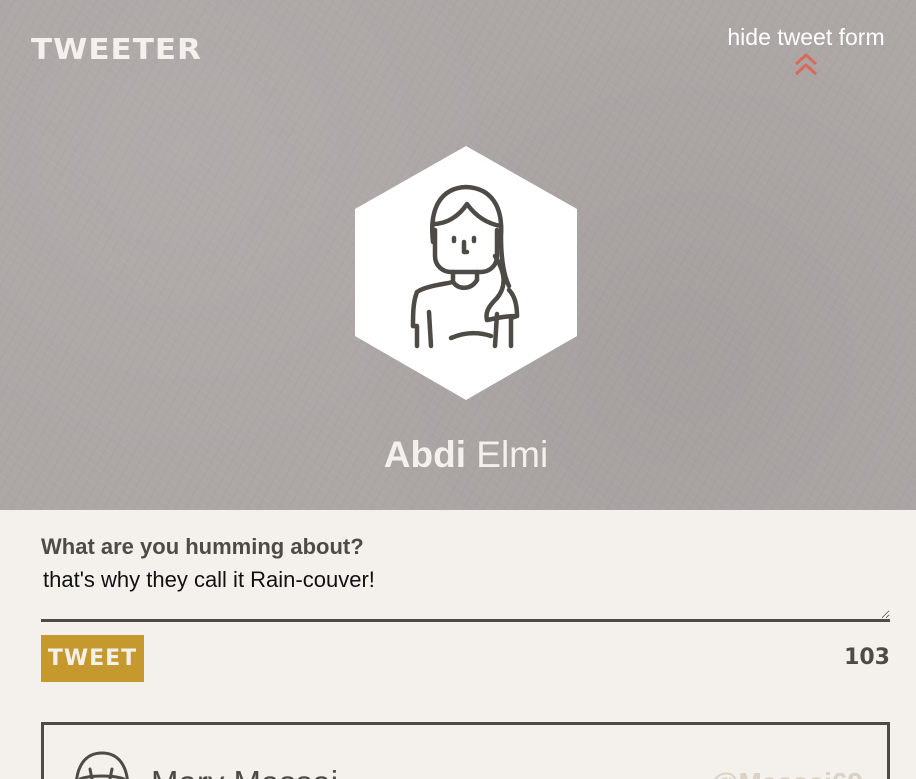 Image resolution: width=916 pixels, height=779 pixels. What do you see at coordinates (787, 772) in the screenshot?
I see `tweet-author-handle: @Massai69` at bounding box center [787, 772].